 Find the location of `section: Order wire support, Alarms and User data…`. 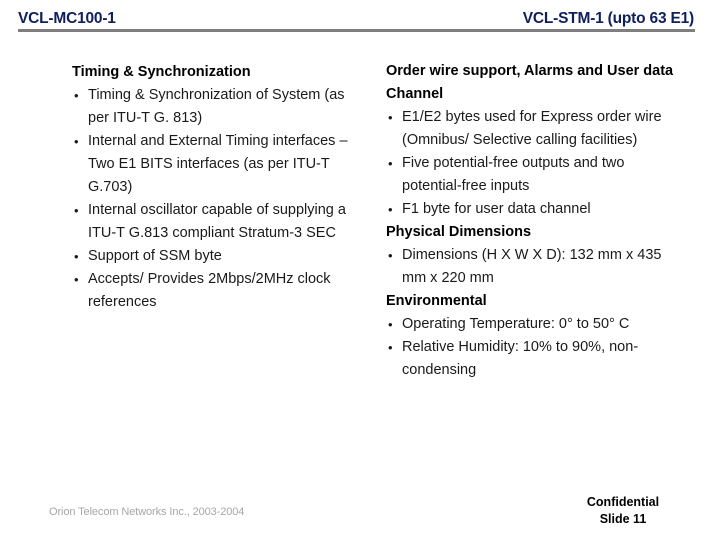

section: Order wire support, Alarms and User data… is located at coordinates (536, 140).